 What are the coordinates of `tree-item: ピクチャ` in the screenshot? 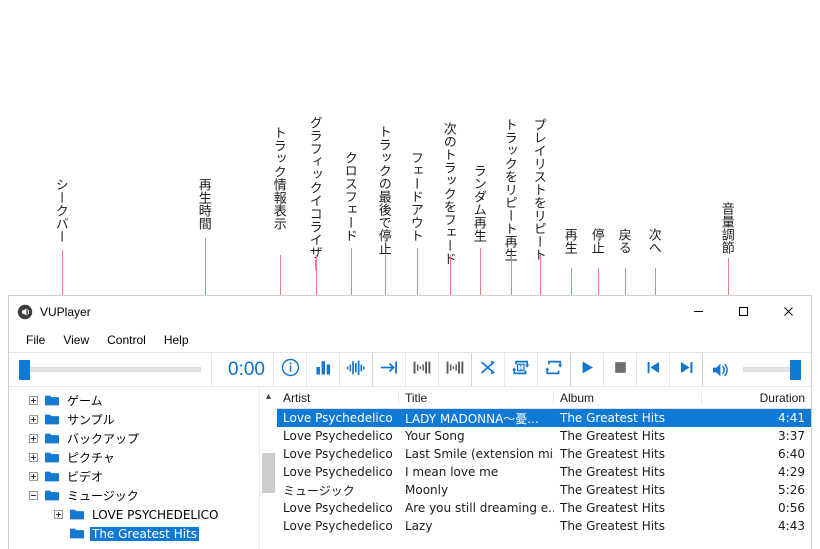 It's located at (134, 457).